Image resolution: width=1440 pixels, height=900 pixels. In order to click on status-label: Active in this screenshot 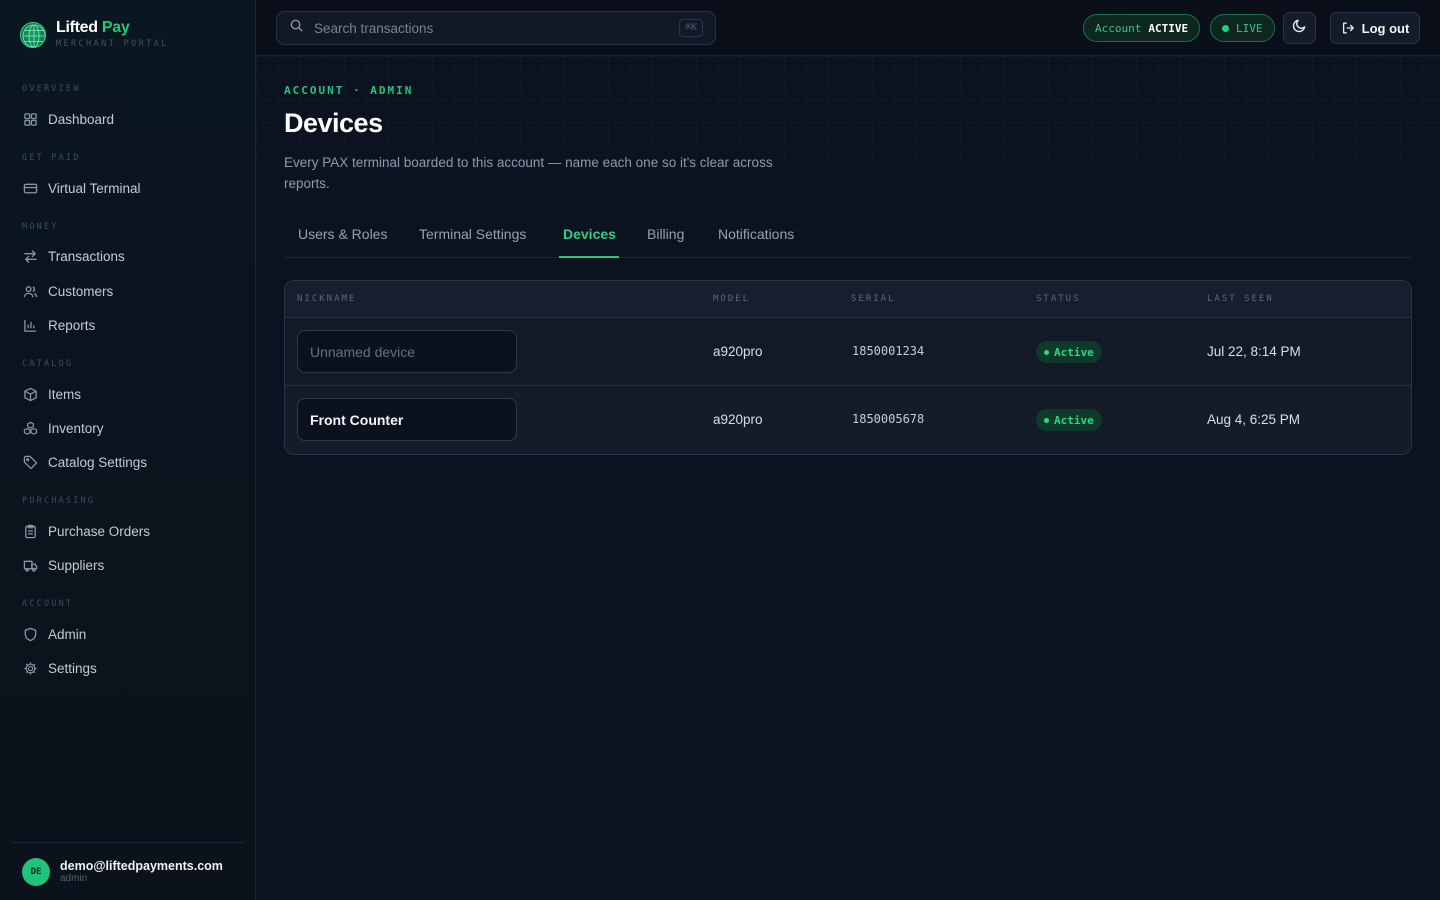, I will do `click(1074, 420)`.